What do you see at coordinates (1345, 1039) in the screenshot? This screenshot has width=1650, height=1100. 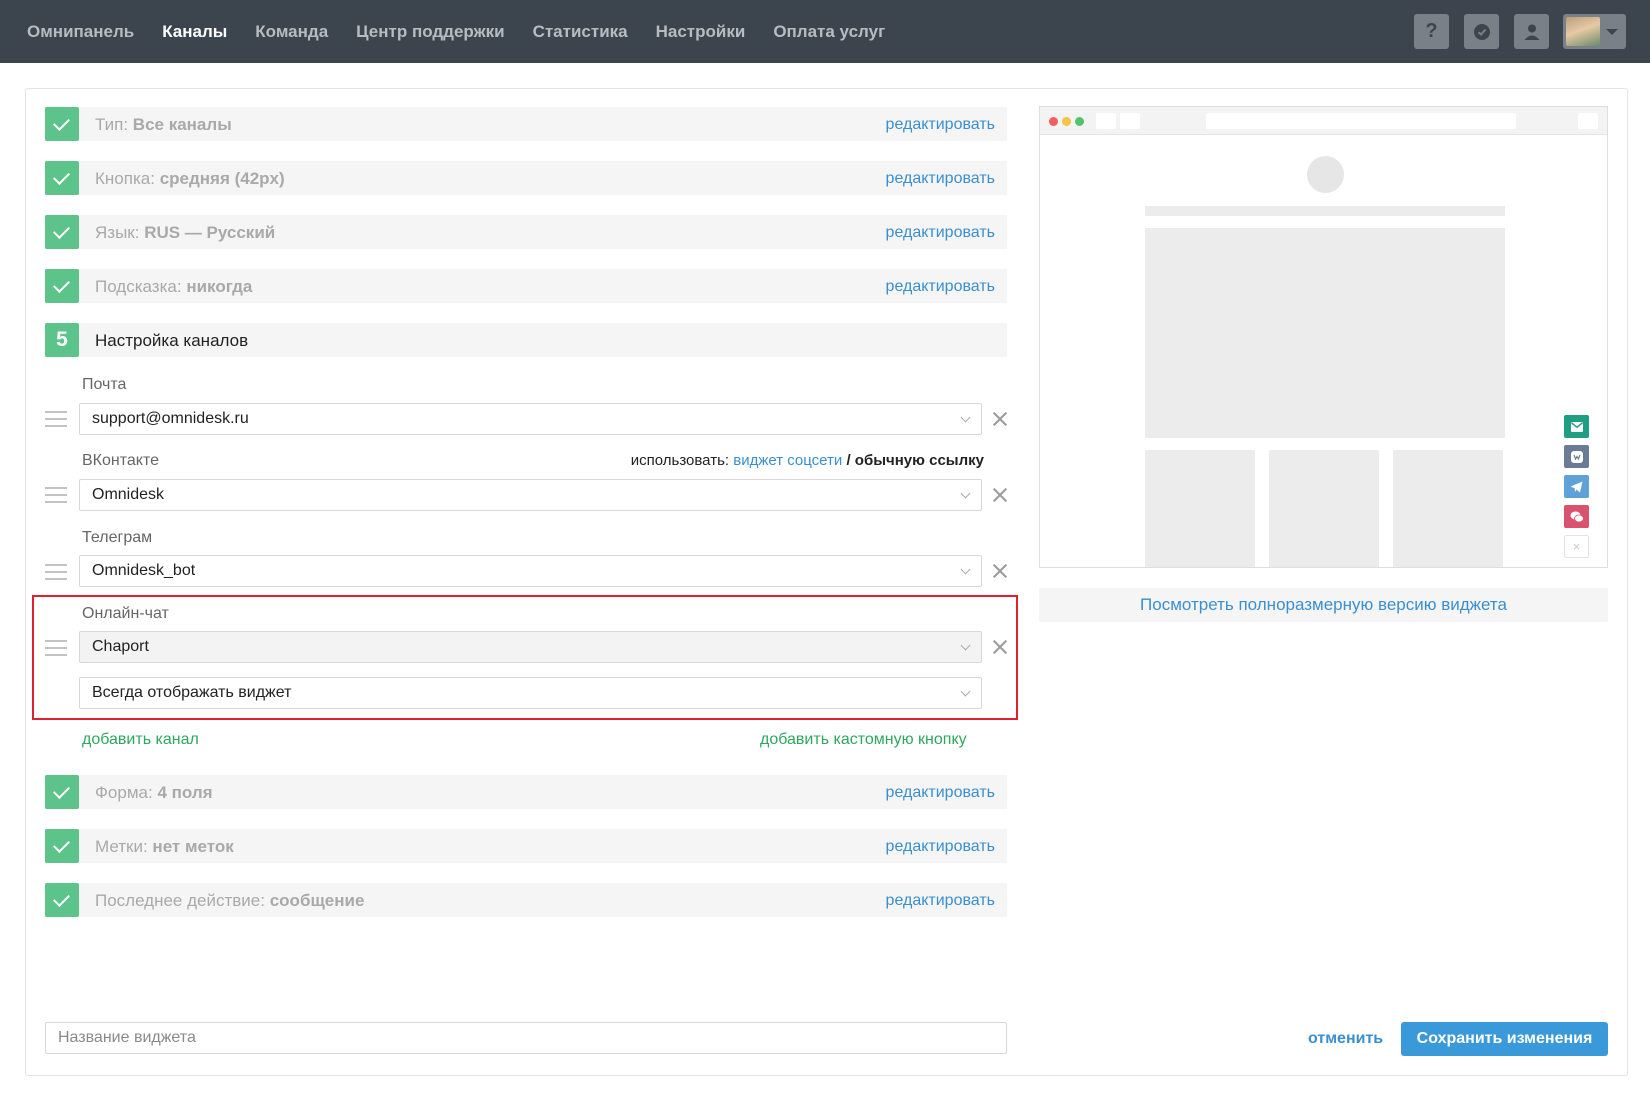 I see `cancel-button: отменить` at bounding box center [1345, 1039].